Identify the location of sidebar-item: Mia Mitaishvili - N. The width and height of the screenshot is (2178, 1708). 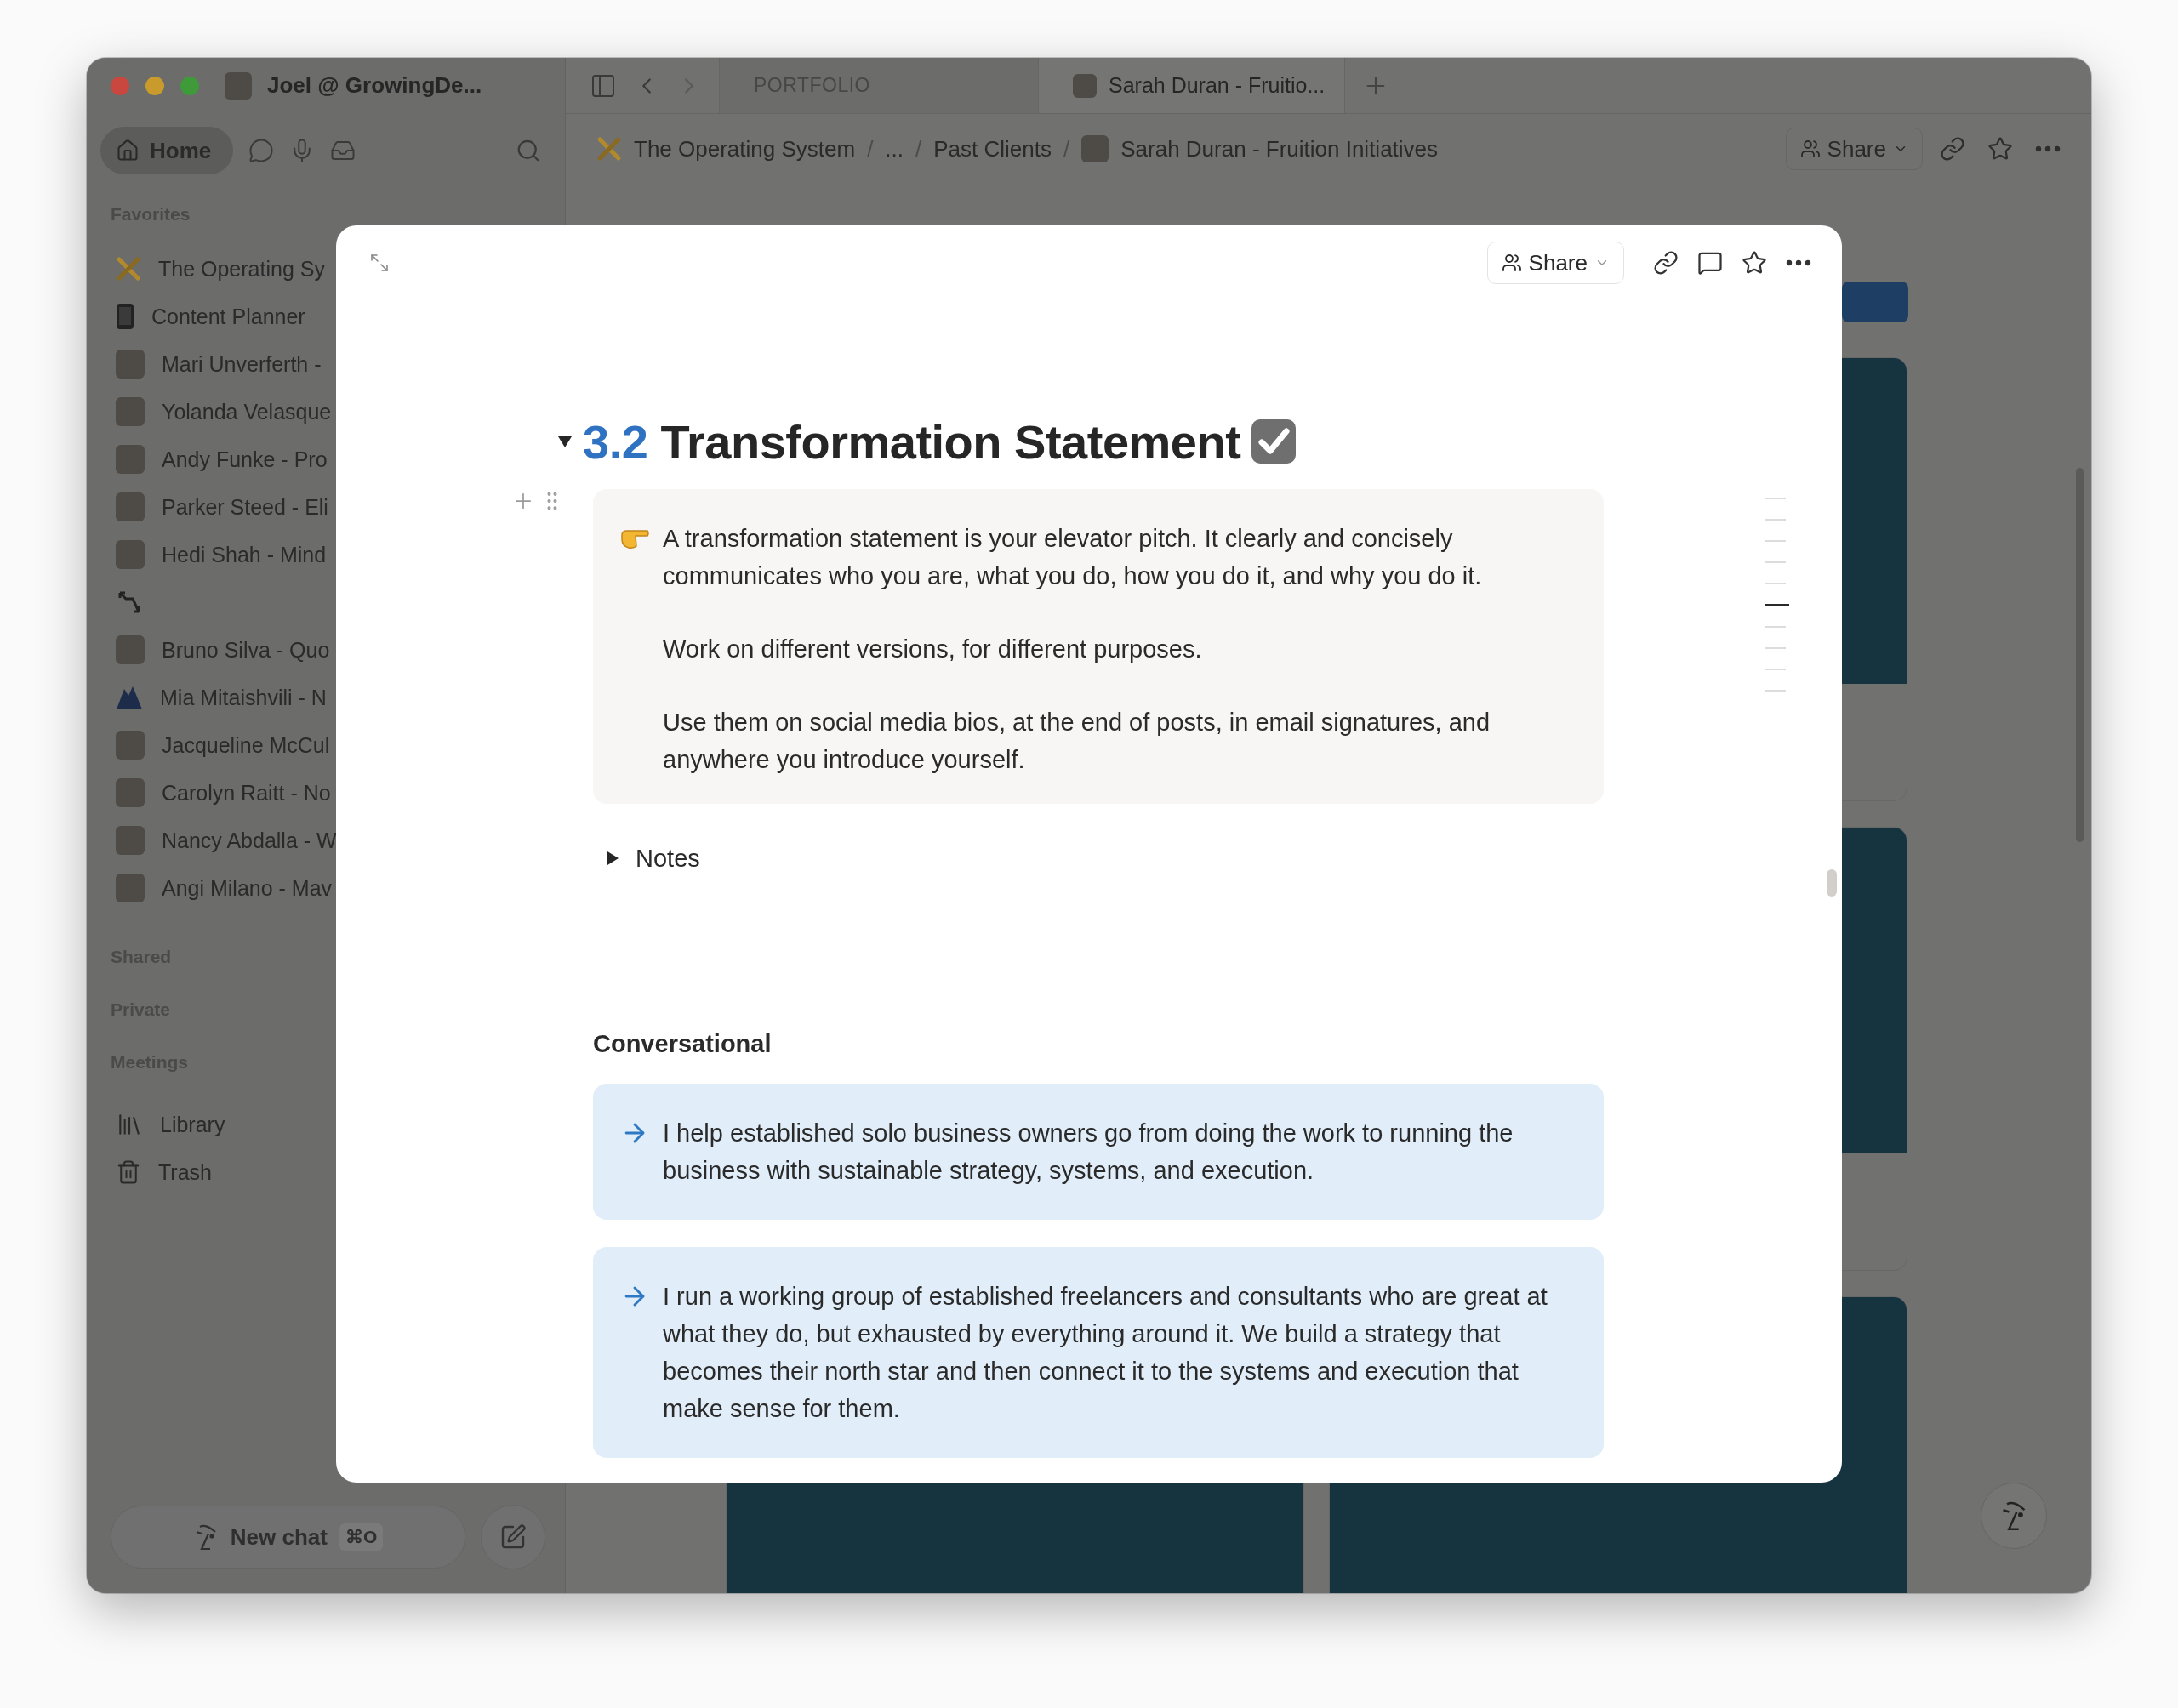
(326, 697).